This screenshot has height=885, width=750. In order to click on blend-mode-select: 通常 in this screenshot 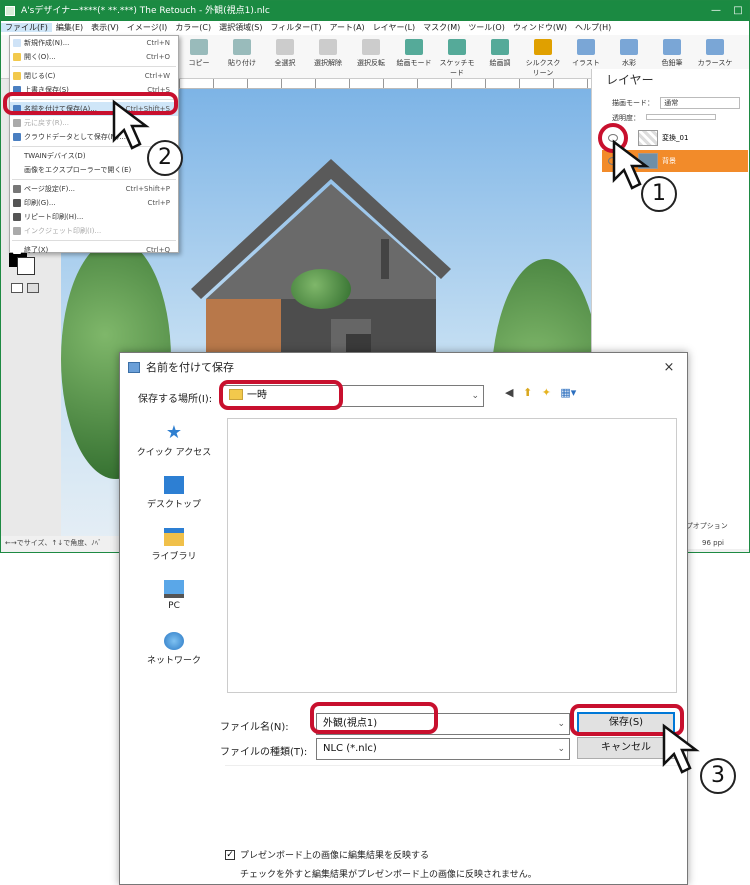, I will do `click(700, 103)`.